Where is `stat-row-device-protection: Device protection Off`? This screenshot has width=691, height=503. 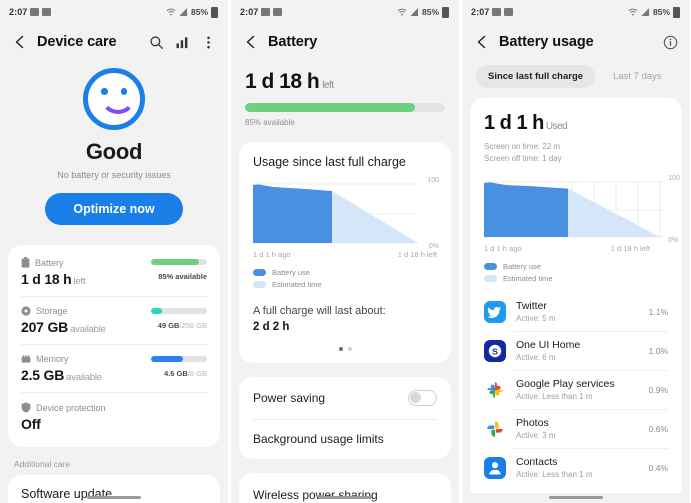
stat-row-device-protection: Device protection Off is located at coordinates (114, 416).